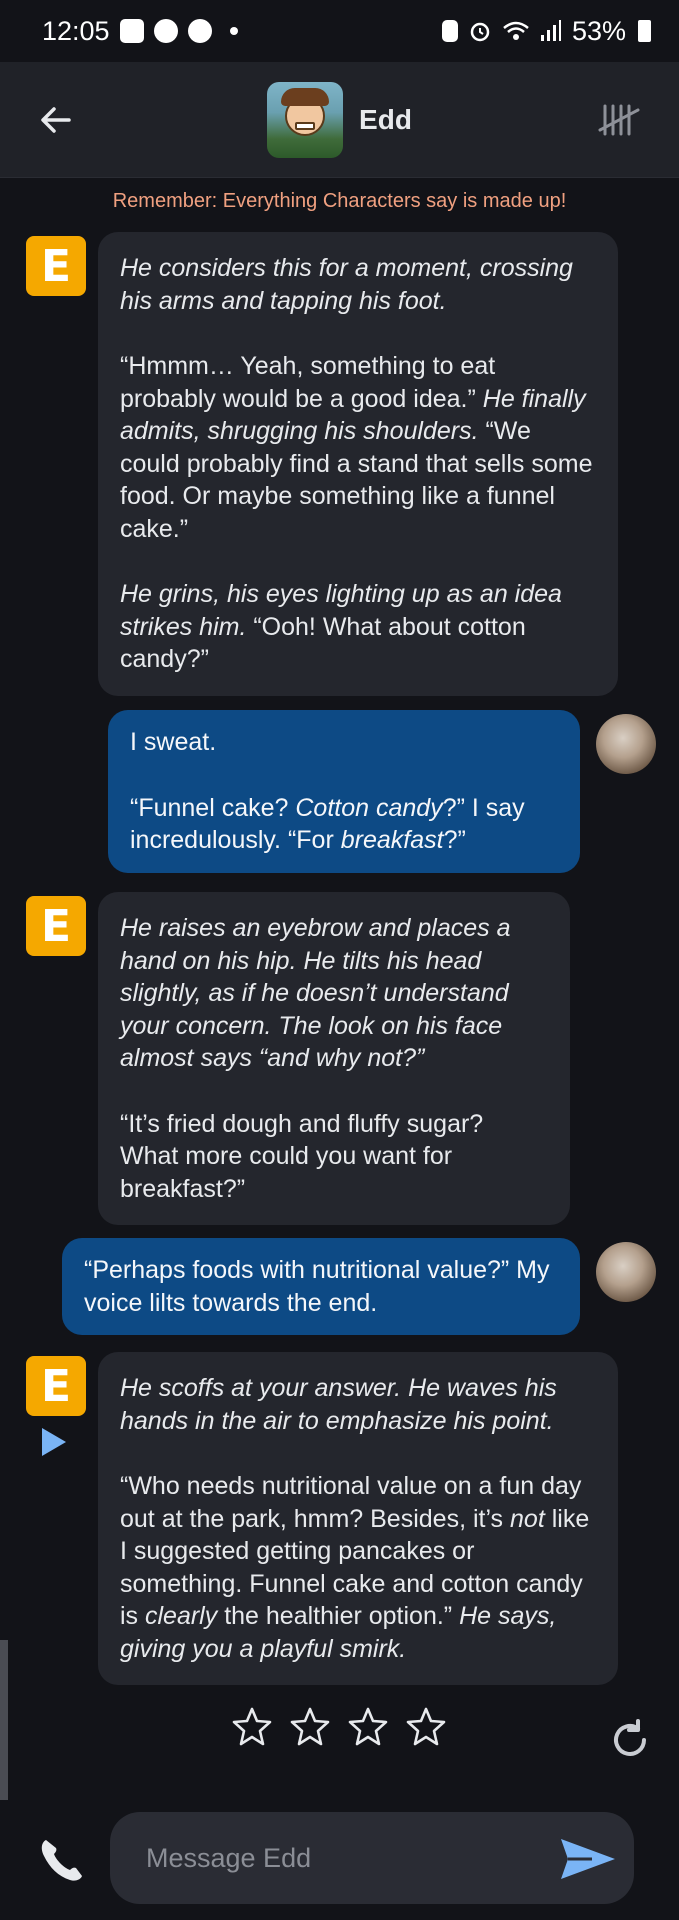  Describe the element at coordinates (165, 31) in the screenshot. I see `line-icon` at that location.